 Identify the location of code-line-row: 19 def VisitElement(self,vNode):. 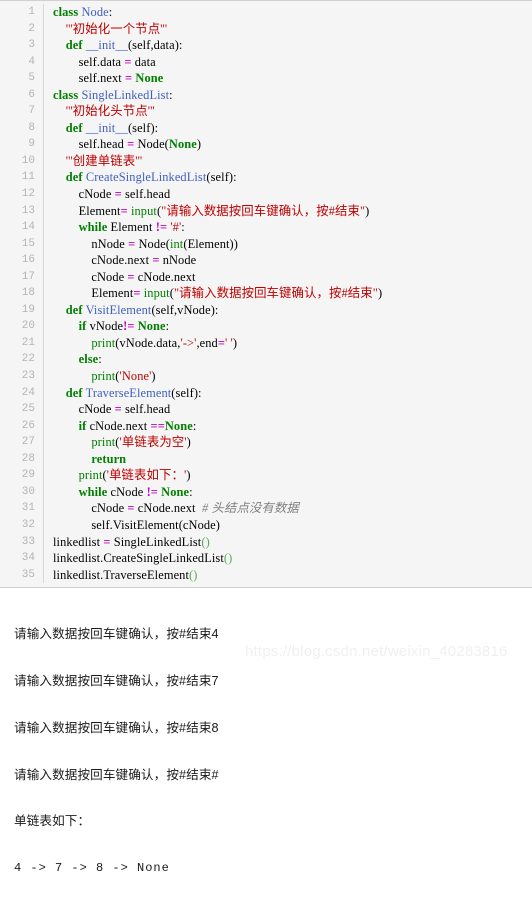
(266, 310).